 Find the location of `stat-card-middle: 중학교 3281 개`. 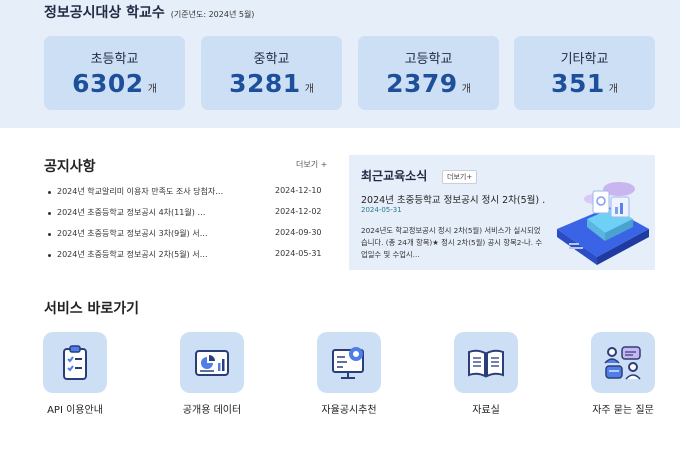

stat-card-middle: 중학교 3281 개 is located at coordinates (271, 73).